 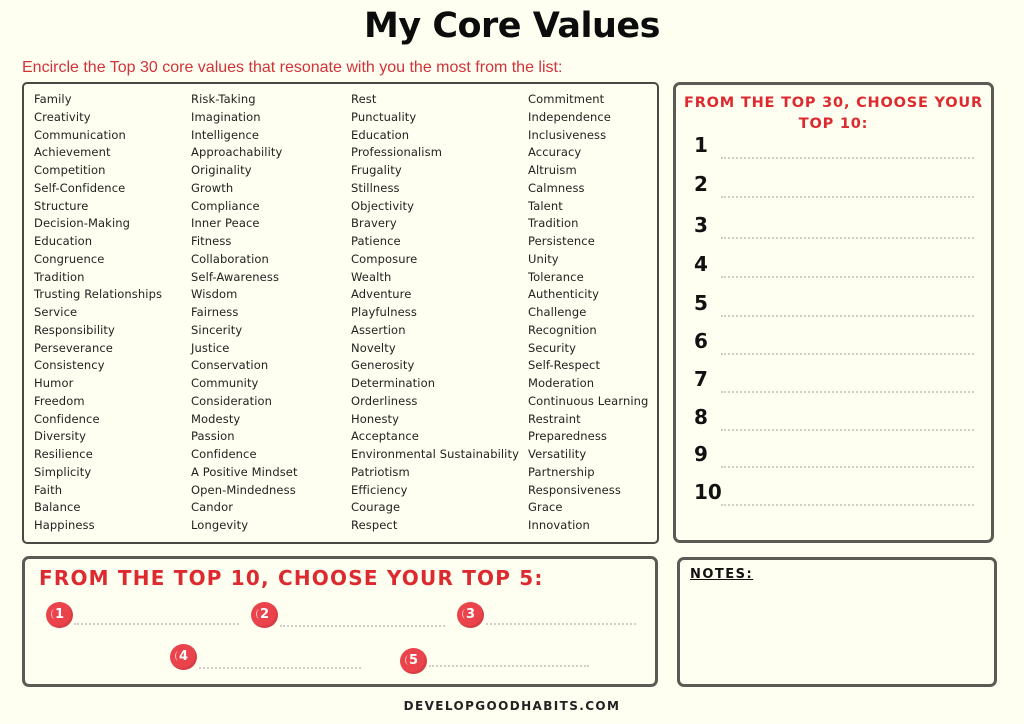 What do you see at coordinates (435, 473) in the screenshot?
I see `value-item: Patriotism` at bounding box center [435, 473].